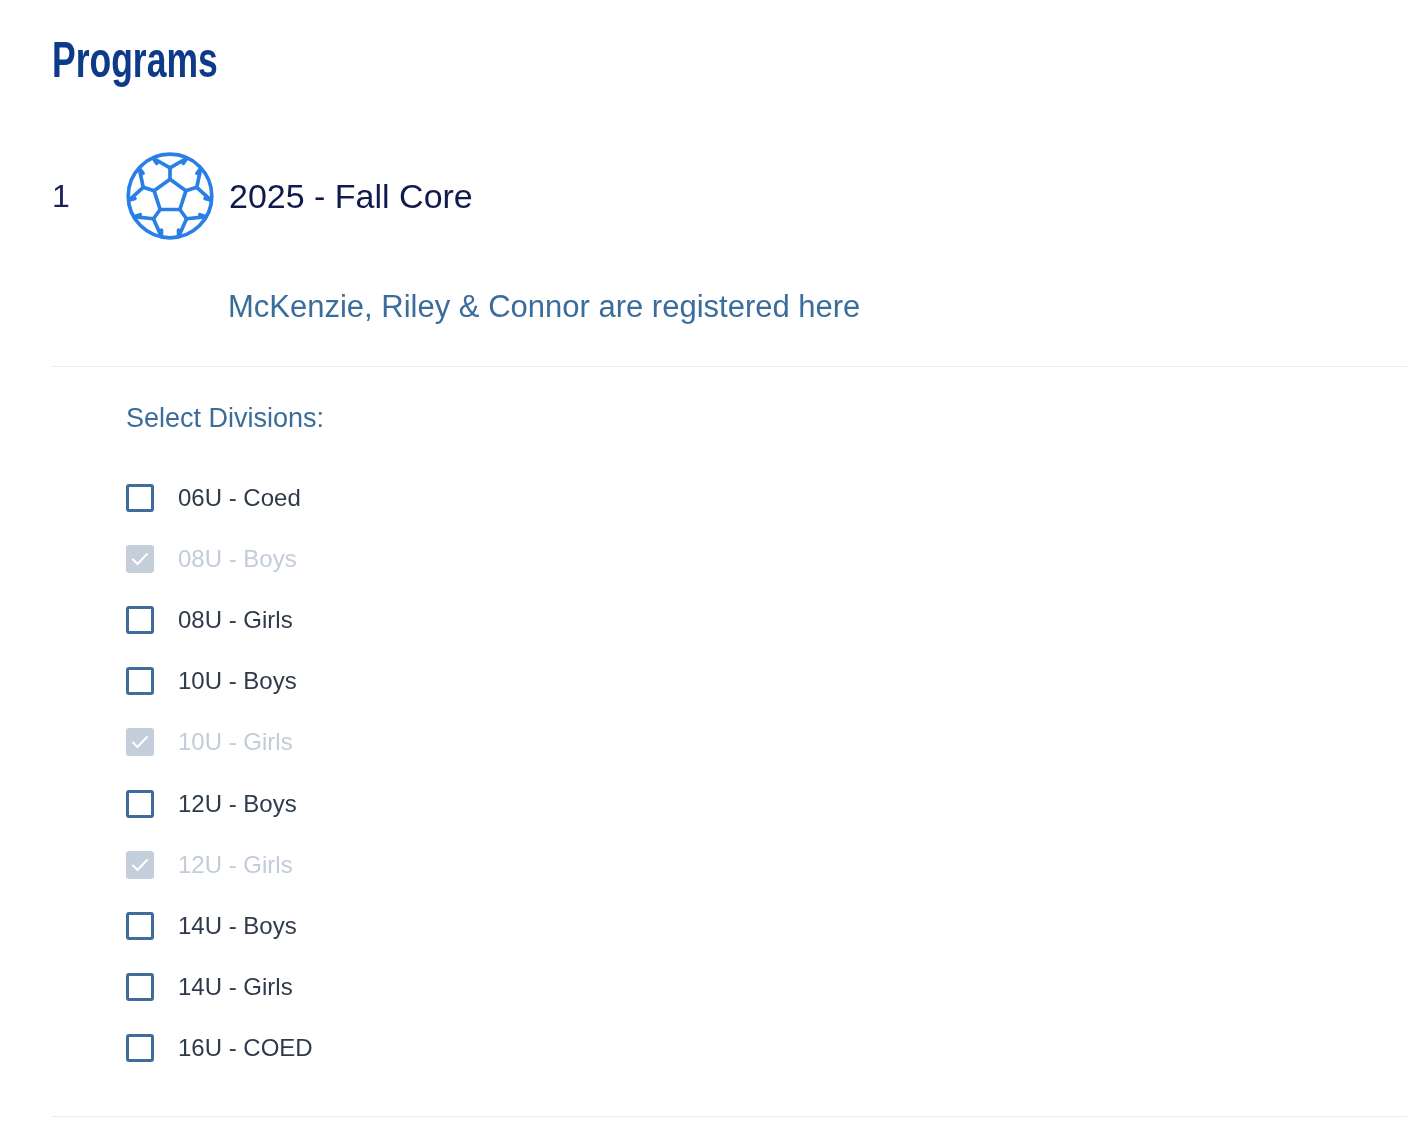 The image size is (1407, 1128). Describe the element at coordinates (235, 742) in the screenshot. I see `division-label: 10U - Girls` at that location.